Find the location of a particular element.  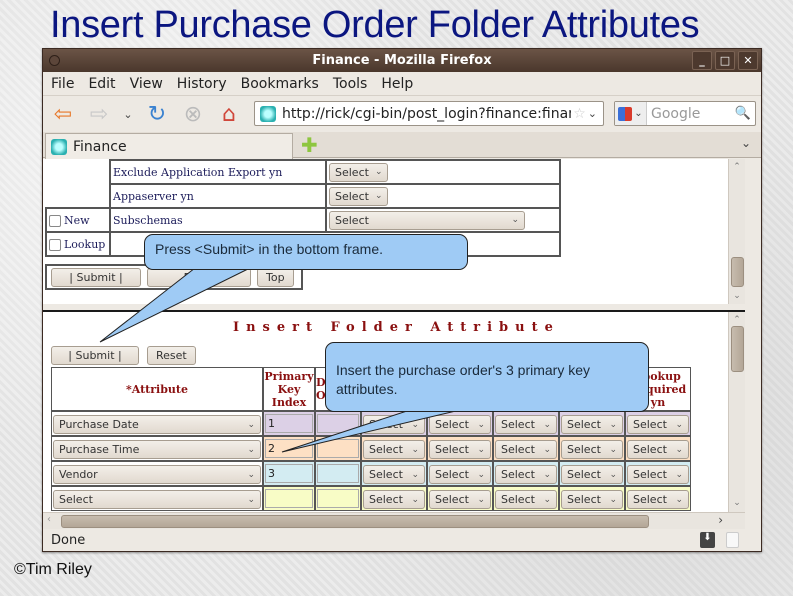

lookup-checkbox-cell: Lookup is located at coordinates (78, 244).